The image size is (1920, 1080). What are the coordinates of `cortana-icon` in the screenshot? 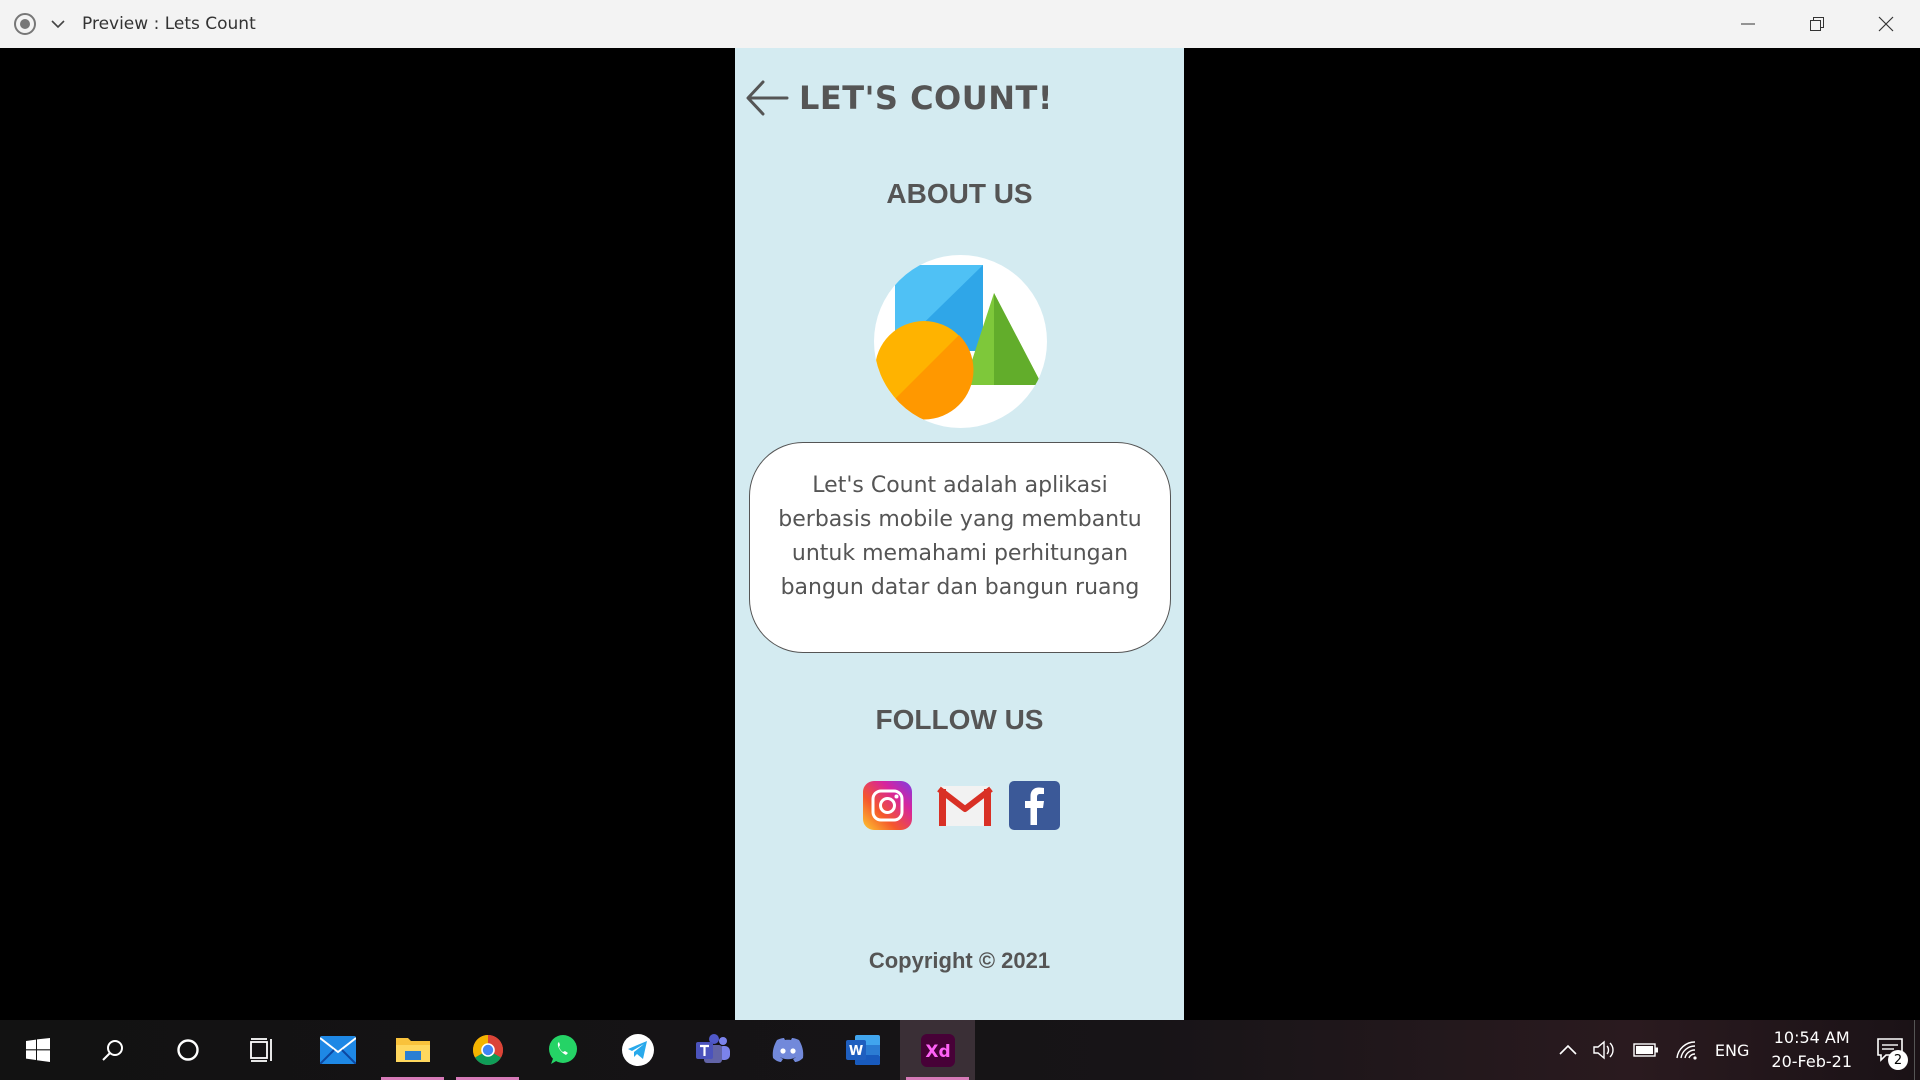 It's located at (187, 1050).